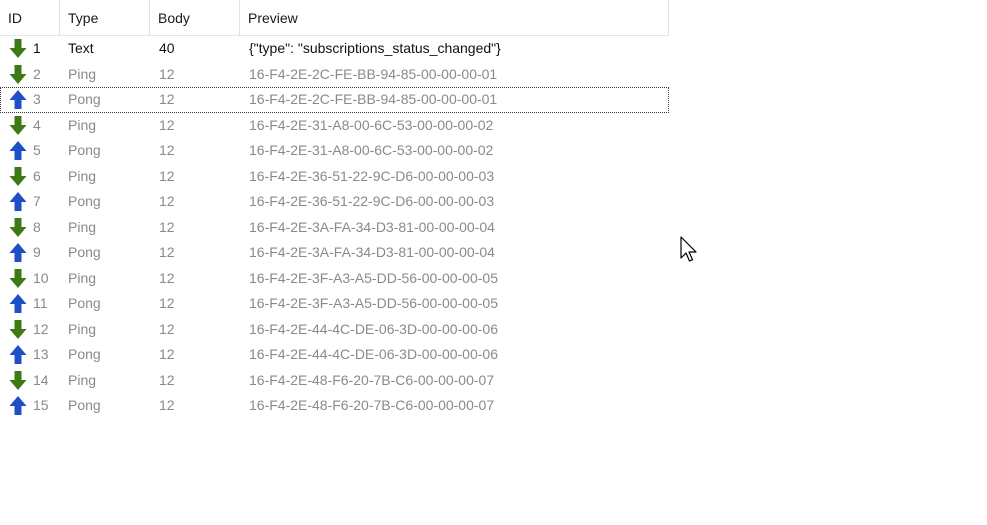 The width and height of the screenshot is (987, 525). What do you see at coordinates (37, 201) in the screenshot?
I see `row-id: 7` at bounding box center [37, 201].